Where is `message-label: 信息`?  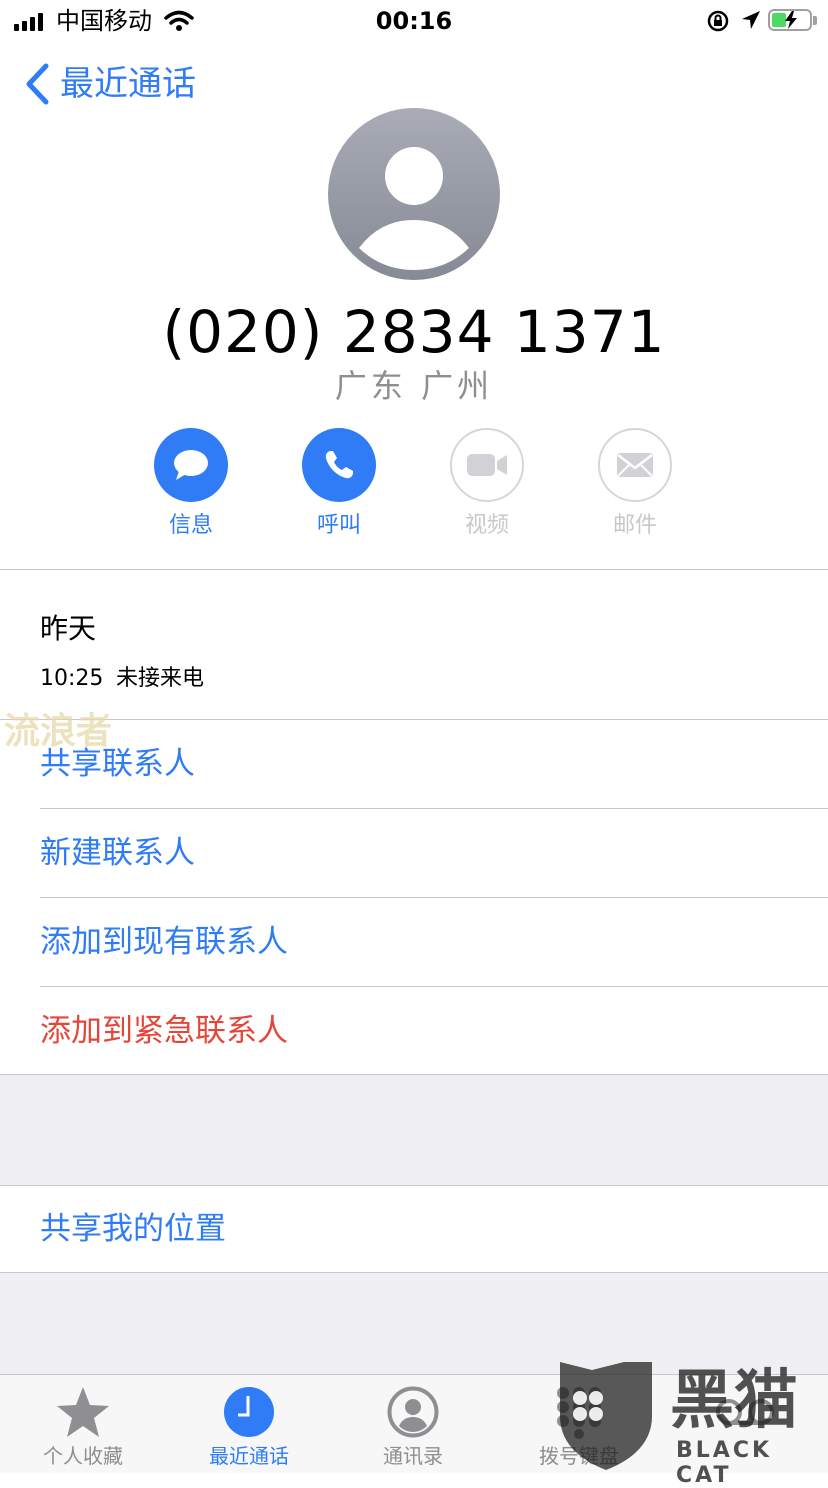
message-label: 信息 is located at coordinates (190, 525).